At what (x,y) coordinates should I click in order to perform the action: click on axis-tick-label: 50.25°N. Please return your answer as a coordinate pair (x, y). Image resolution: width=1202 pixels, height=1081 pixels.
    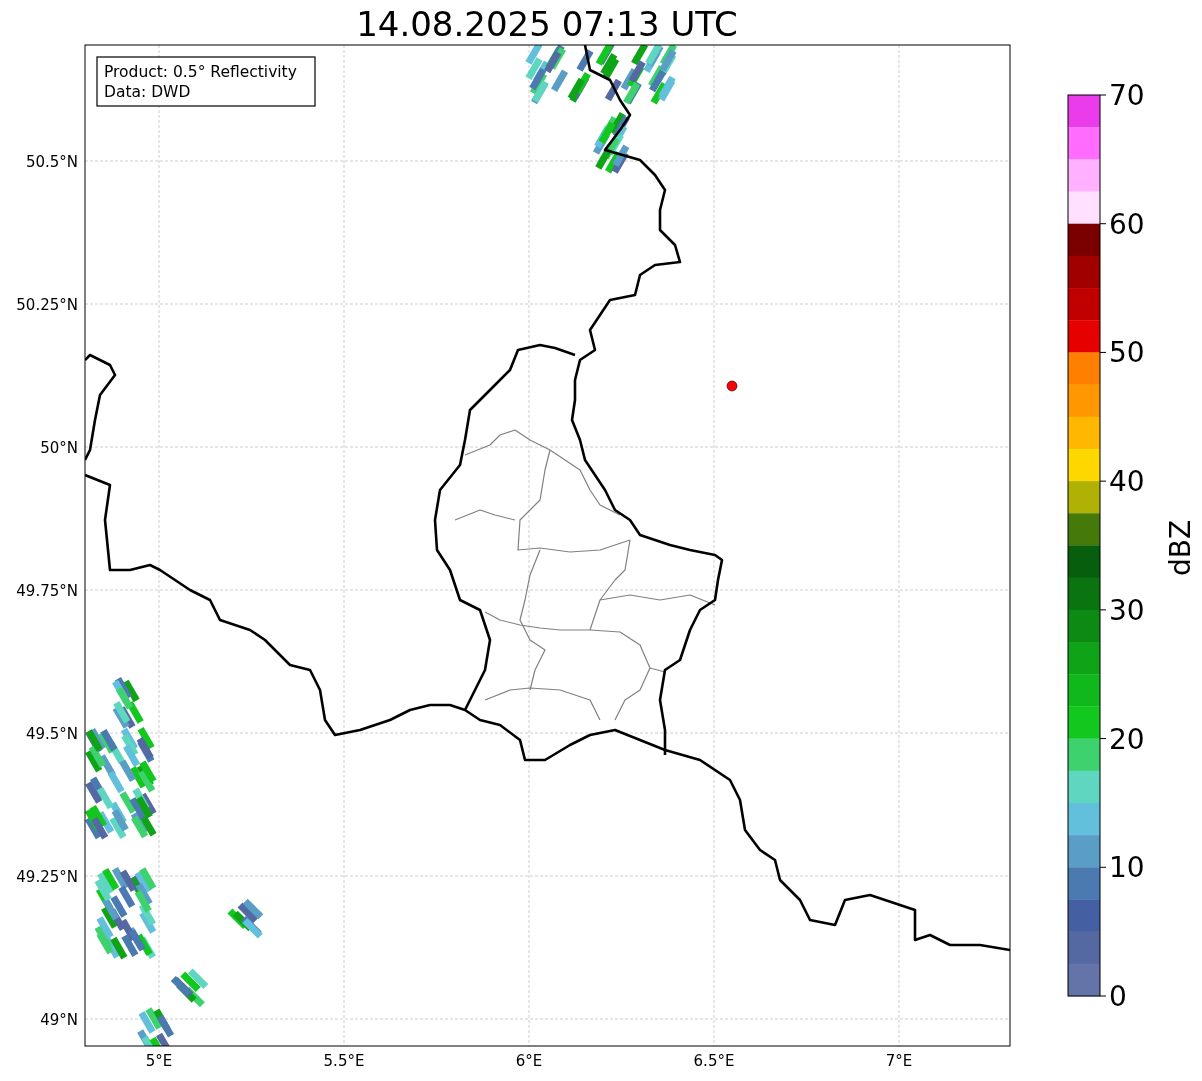
    Looking at the image, I should click on (47, 305).